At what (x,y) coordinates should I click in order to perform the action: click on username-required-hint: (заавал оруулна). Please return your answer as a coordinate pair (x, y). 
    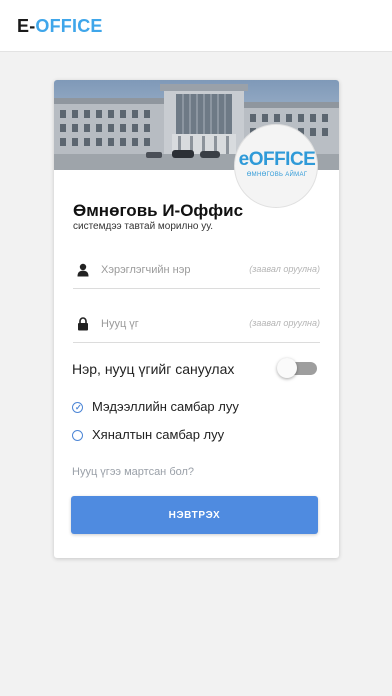
    Looking at the image, I should click on (284, 269).